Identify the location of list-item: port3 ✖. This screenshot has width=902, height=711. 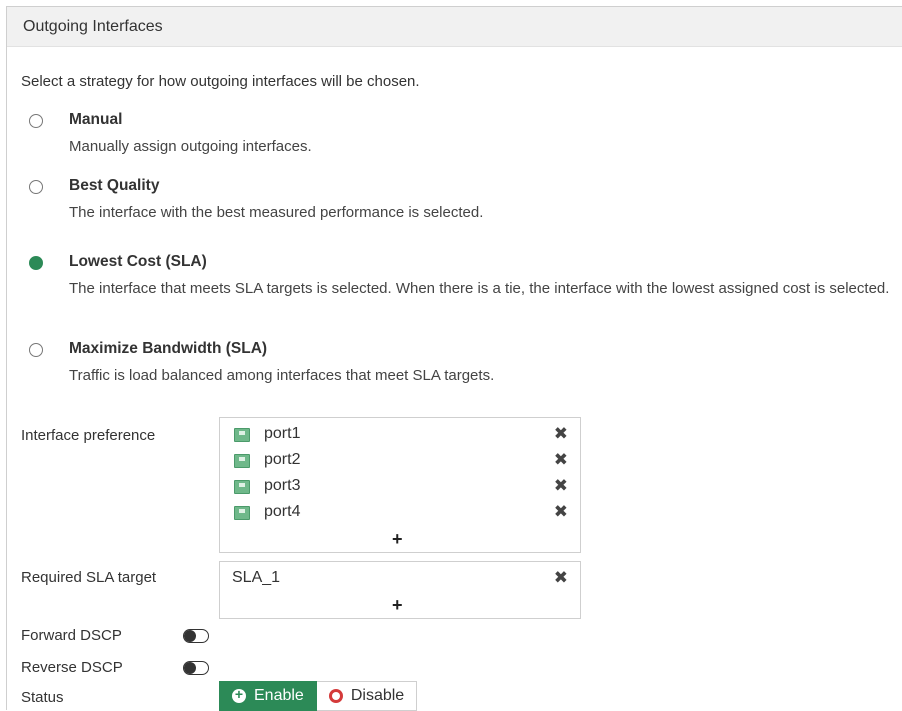
(400, 487).